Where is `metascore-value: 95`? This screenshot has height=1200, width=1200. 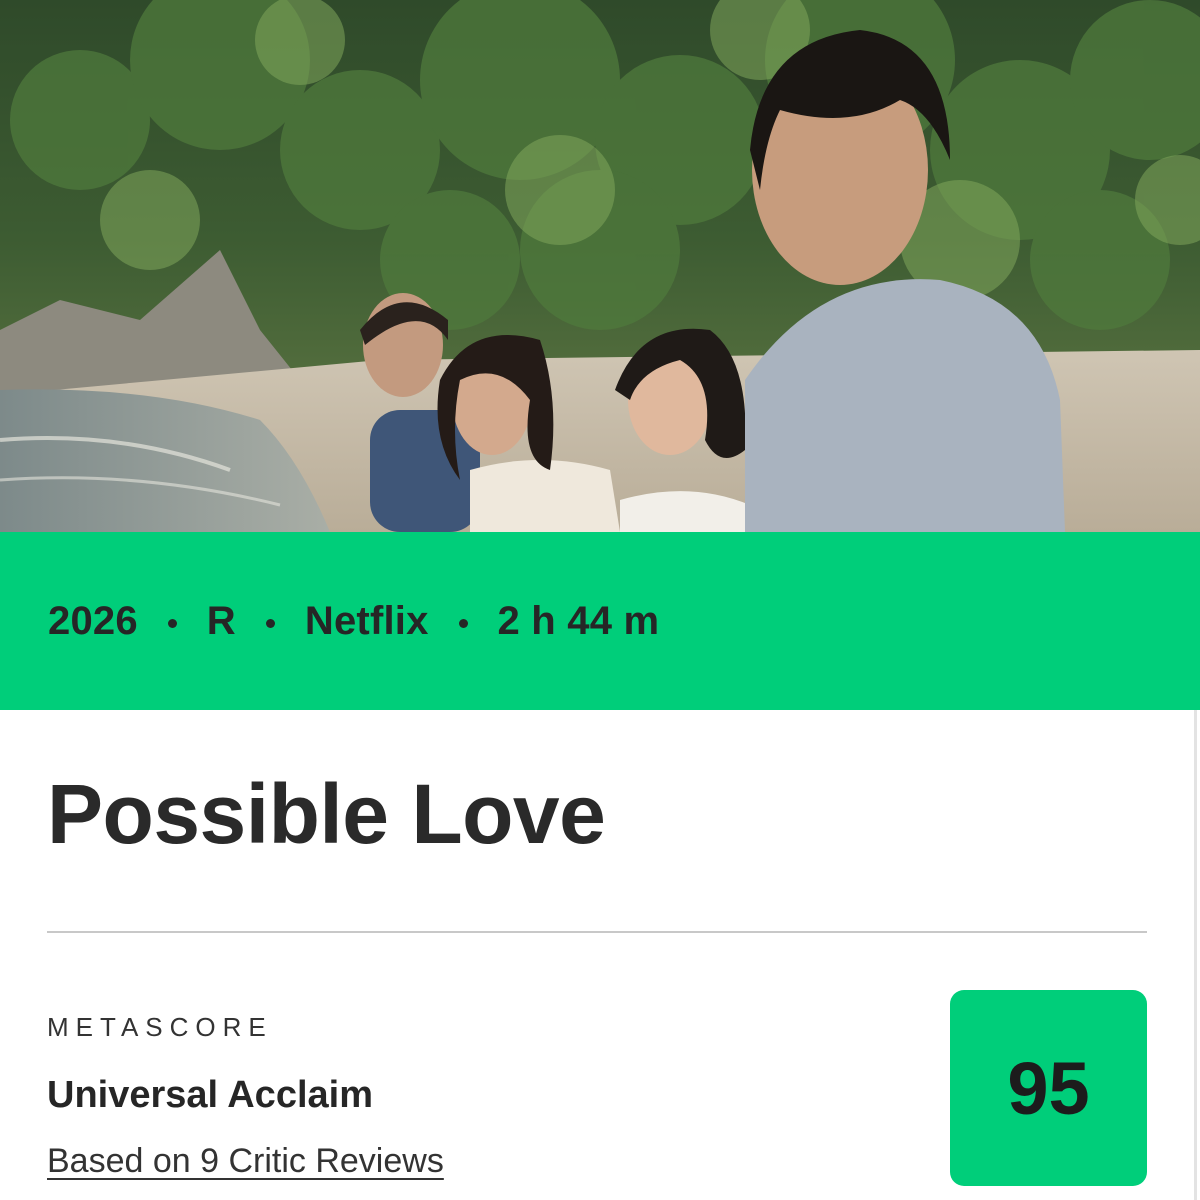
metascore-value: 95 is located at coordinates (1048, 1088).